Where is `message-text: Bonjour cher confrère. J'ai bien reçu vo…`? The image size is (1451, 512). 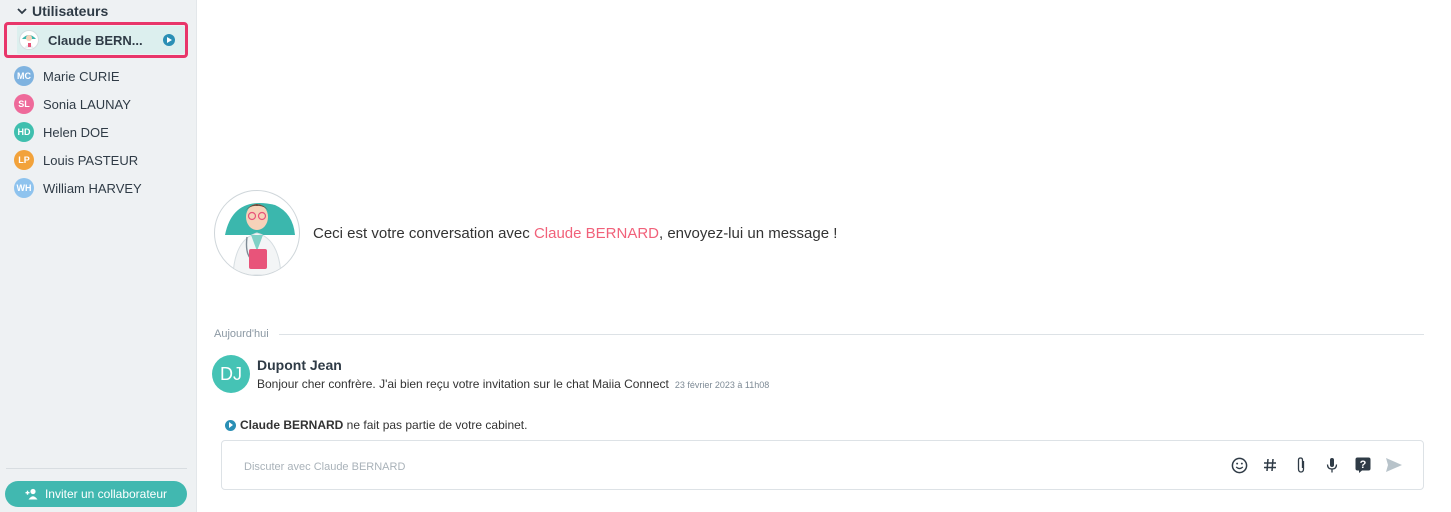
message-text: Bonjour cher confrère. J'ai bien reçu vo… is located at coordinates (463, 384).